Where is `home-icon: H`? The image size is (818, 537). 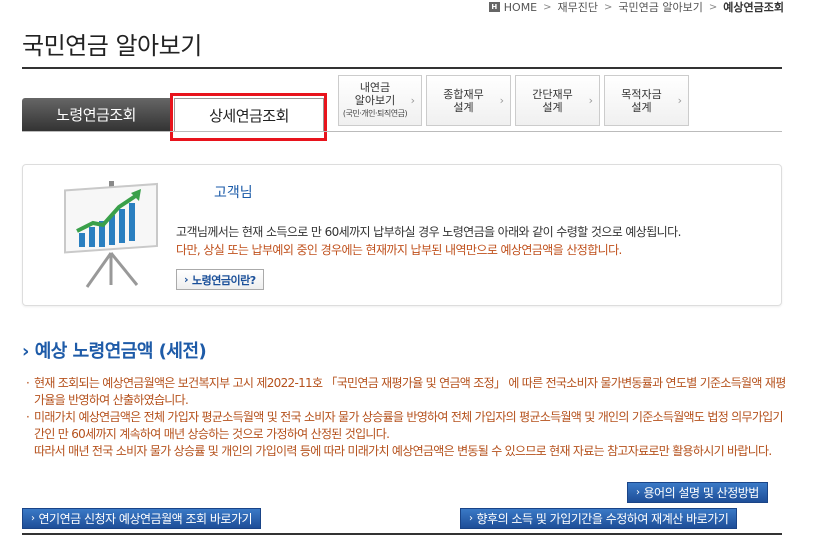 home-icon: H is located at coordinates (494, 7).